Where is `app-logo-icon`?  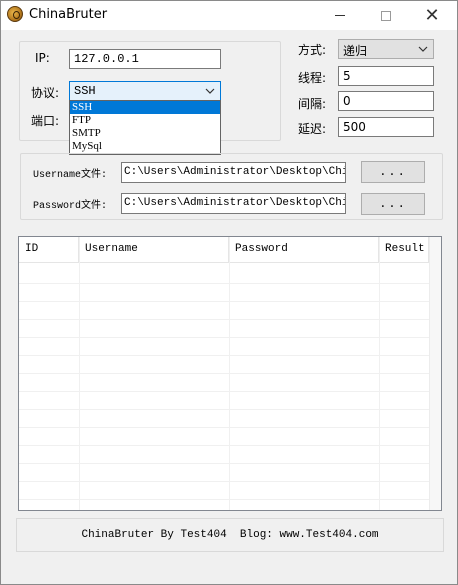
app-logo-icon is located at coordinates (15, 14).